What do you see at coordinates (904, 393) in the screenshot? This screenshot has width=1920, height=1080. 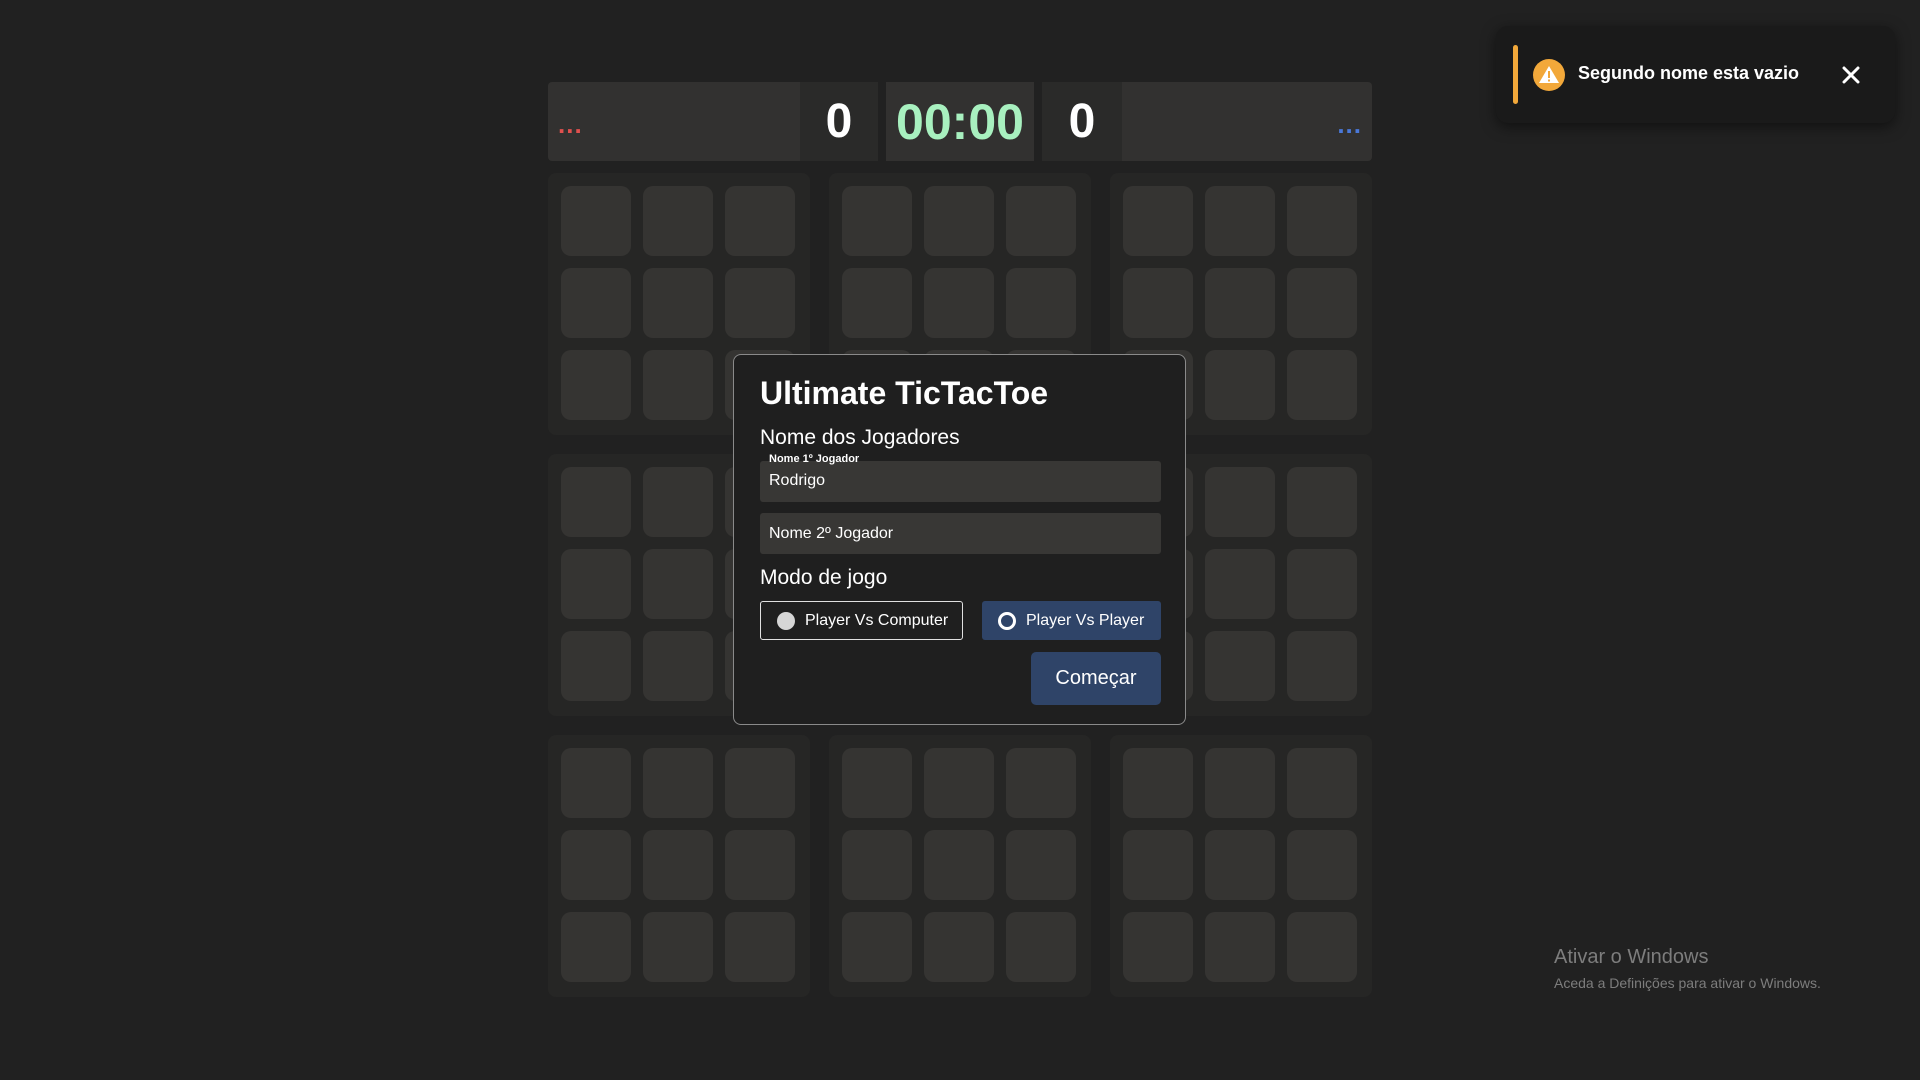 I see `modal-title: Ultimate TicTacToe` at bounding box center [904, 393].